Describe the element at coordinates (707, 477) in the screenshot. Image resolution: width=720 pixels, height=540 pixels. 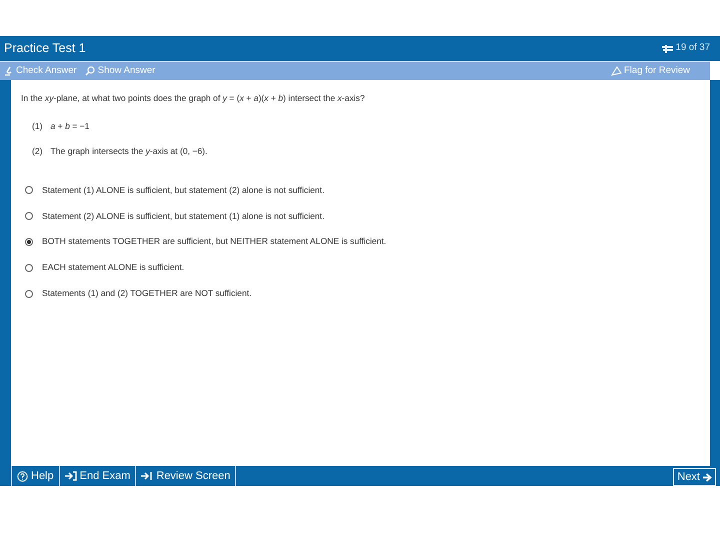
I see `arrow-right-icon` at that location.